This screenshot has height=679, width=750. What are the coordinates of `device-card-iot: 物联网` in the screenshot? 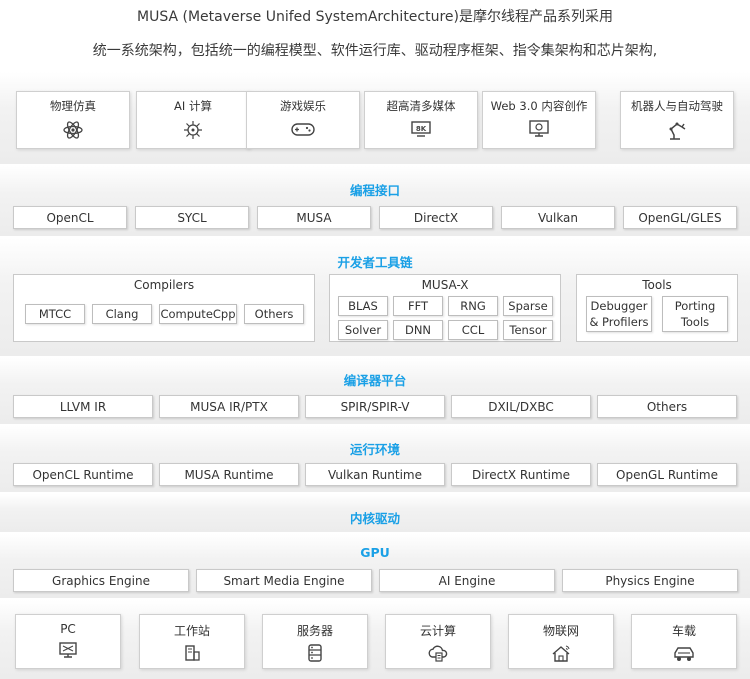 It's located at (561, 641).